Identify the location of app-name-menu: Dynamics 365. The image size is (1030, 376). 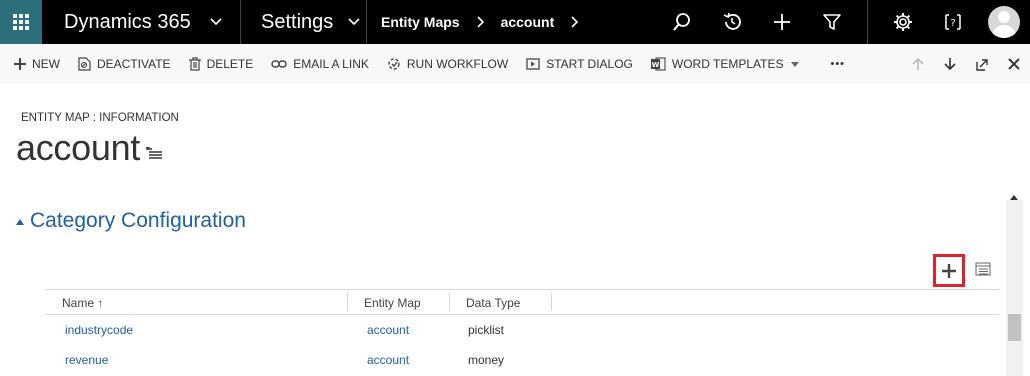
(141, 22).